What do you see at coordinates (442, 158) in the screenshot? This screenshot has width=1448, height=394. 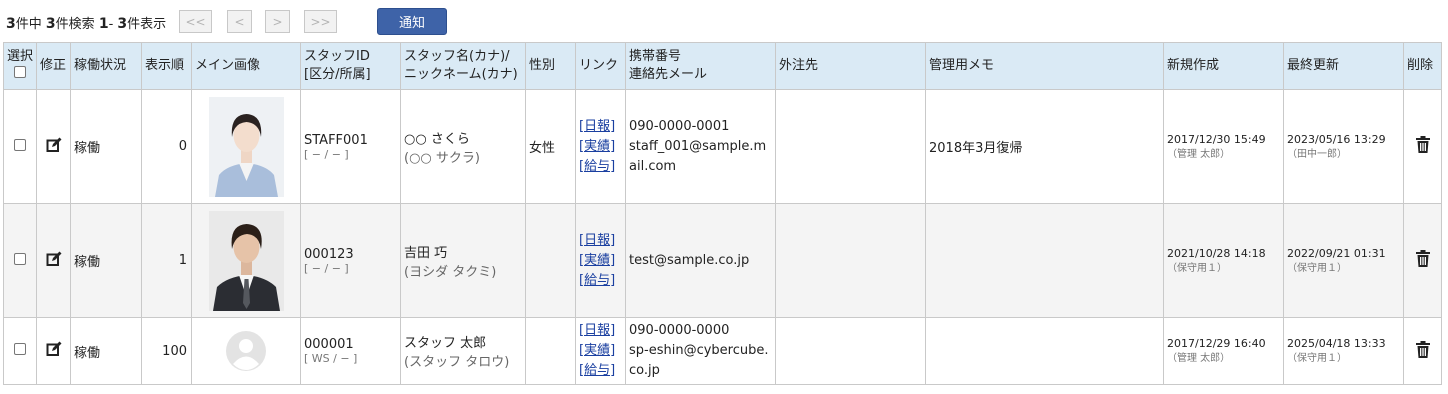 I see `staff-kana: (○○ サクラ)` at bounding box center [442, 158].